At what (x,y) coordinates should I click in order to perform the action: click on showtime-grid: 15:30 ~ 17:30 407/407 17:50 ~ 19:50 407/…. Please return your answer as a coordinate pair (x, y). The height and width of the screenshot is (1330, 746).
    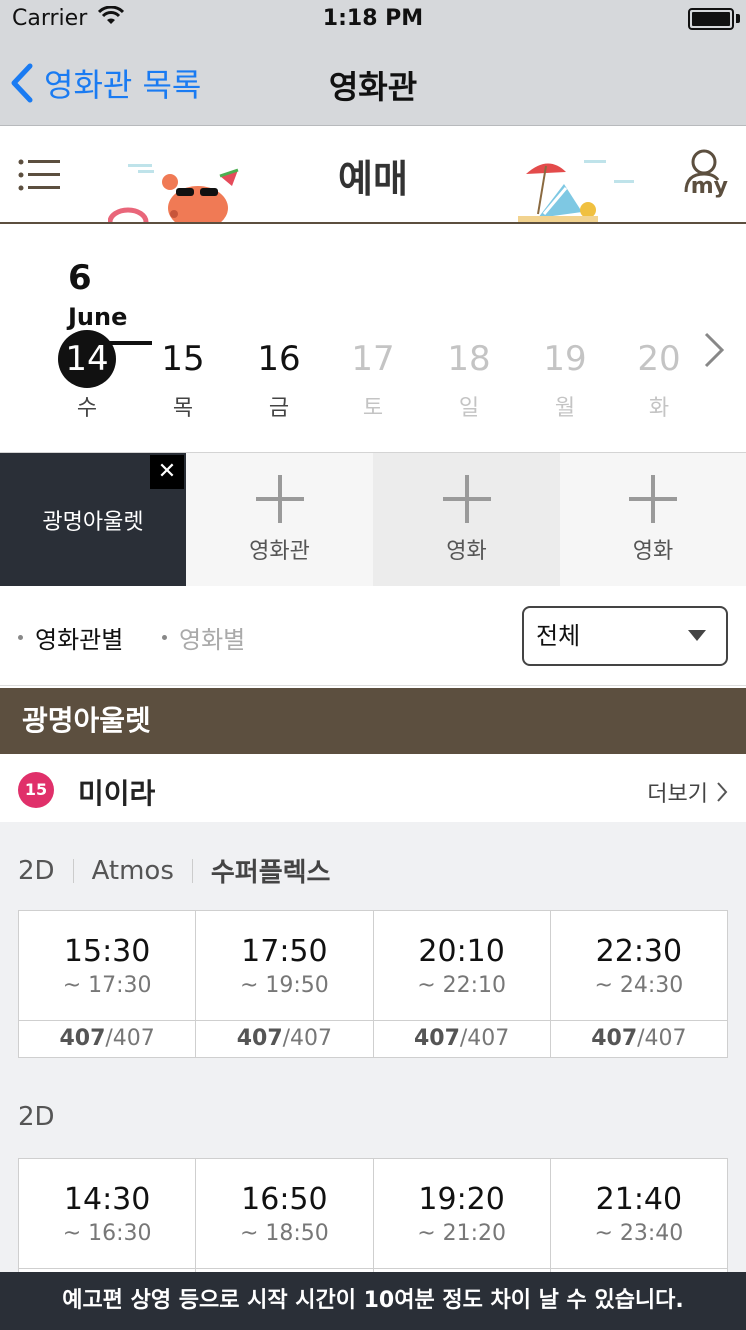
    Looking at the image, I should click on (373, 984).